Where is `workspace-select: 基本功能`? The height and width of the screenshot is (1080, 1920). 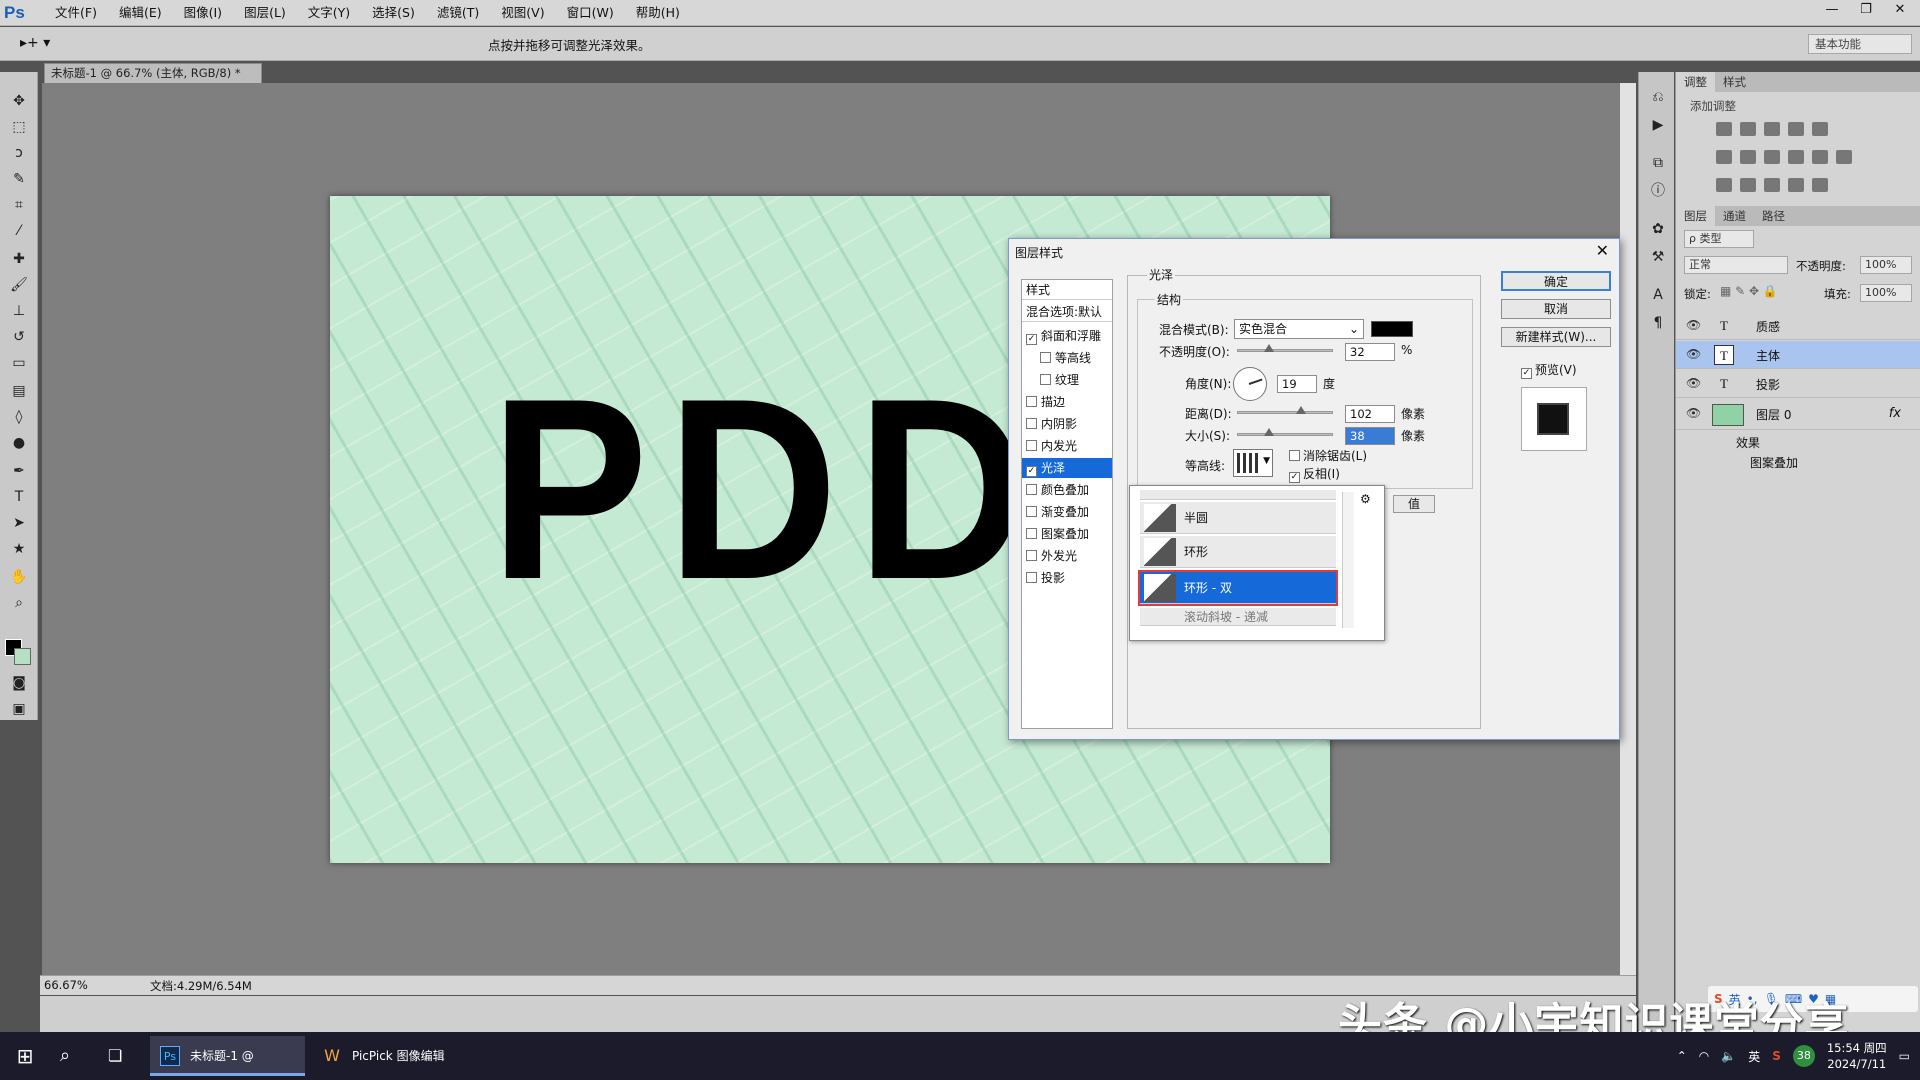
workspace-select: 基本功能 is located at coordinates (1860, 44).